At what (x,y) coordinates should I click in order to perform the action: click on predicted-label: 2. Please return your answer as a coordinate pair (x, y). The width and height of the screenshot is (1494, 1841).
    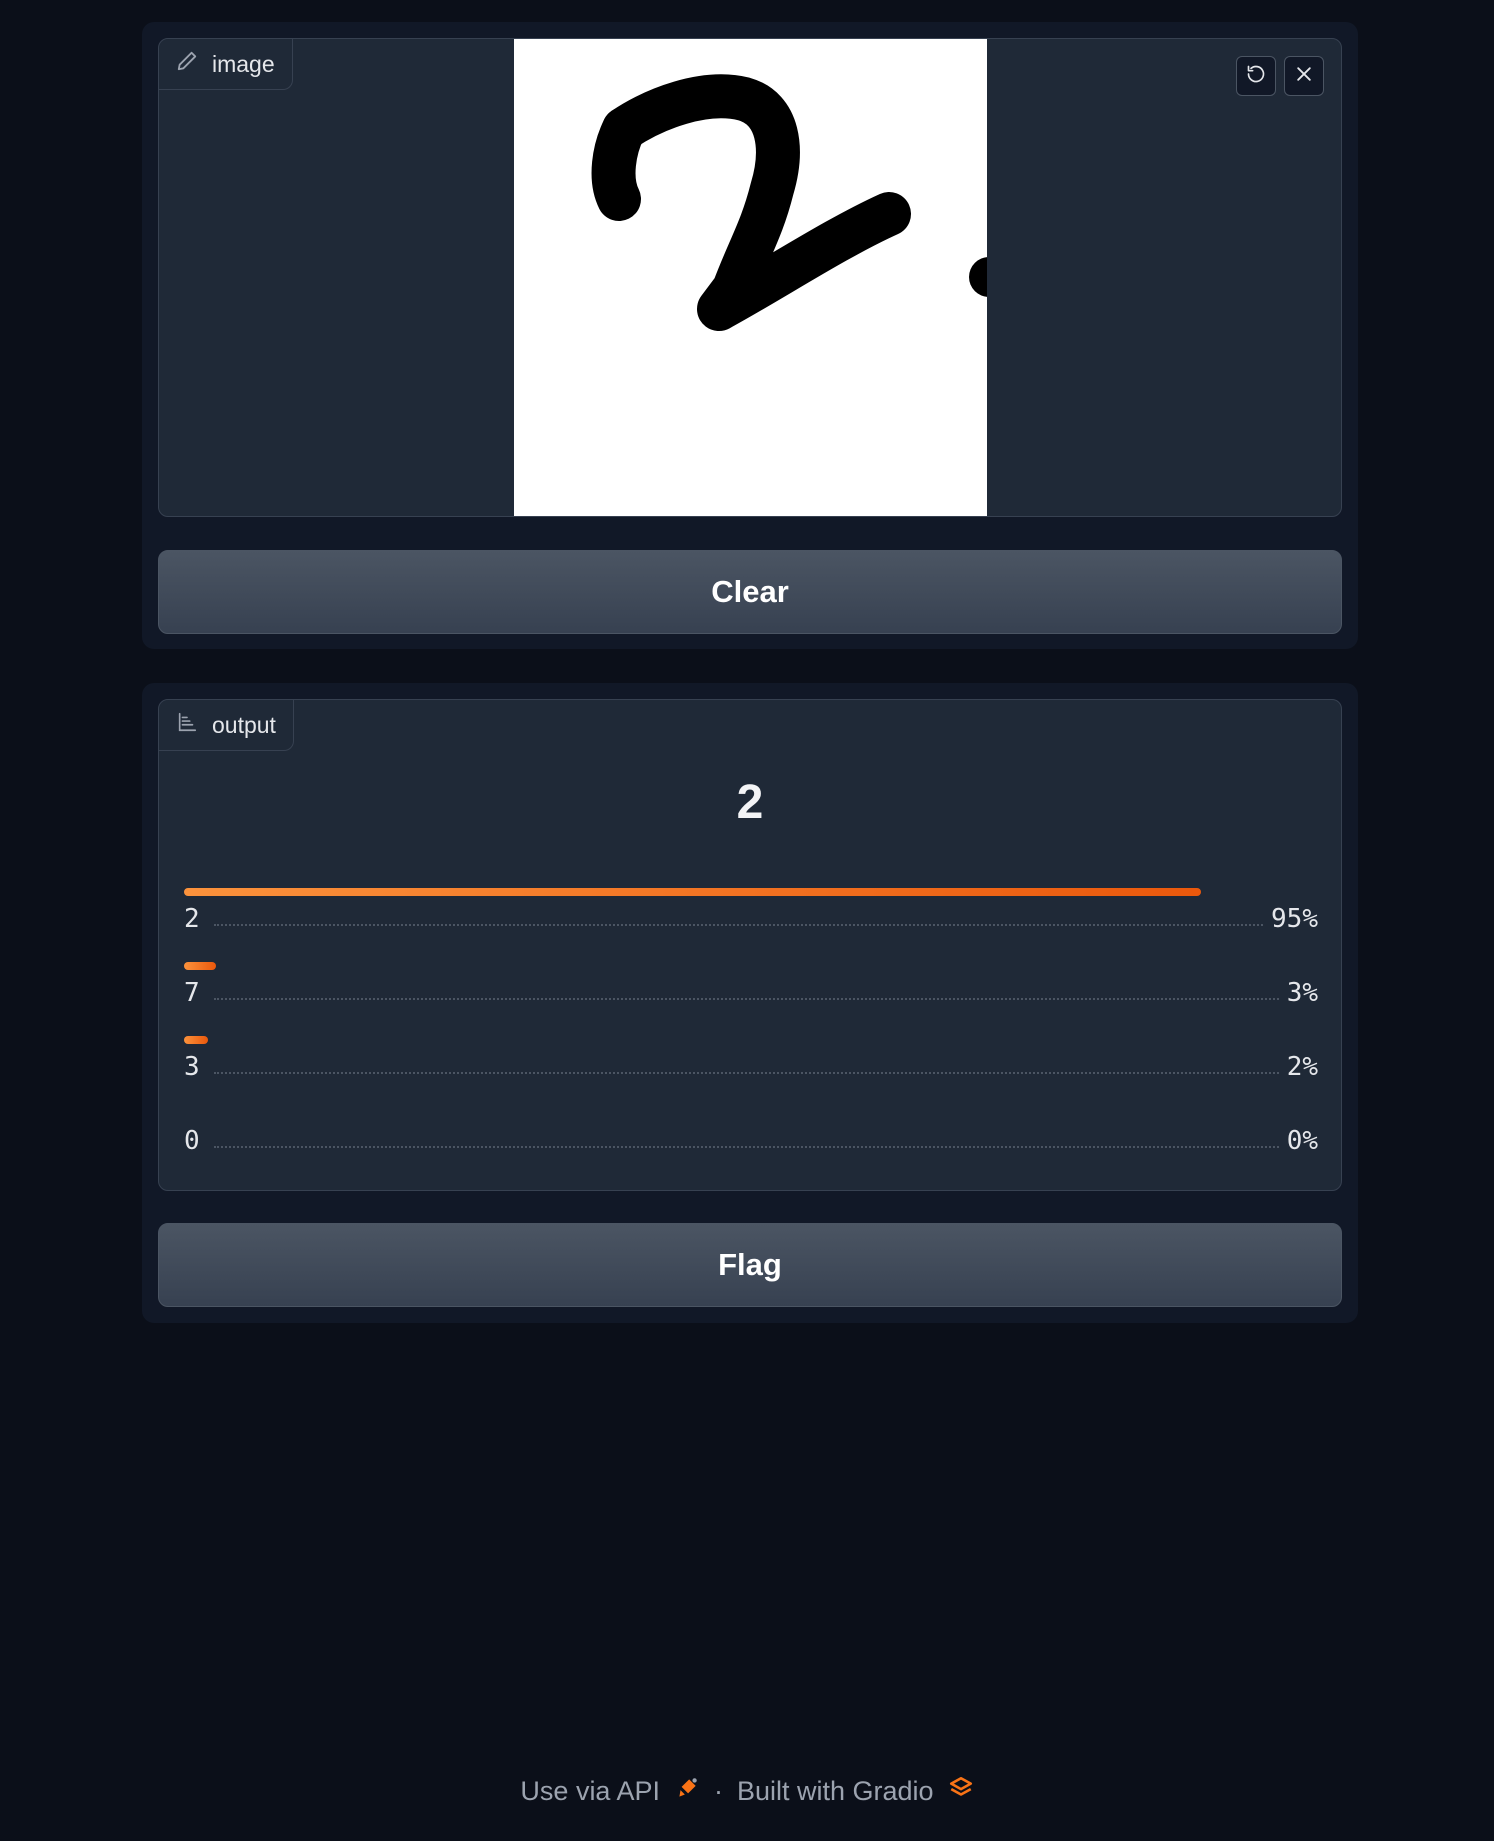
    Looking at the image, I should click on (750, 802).